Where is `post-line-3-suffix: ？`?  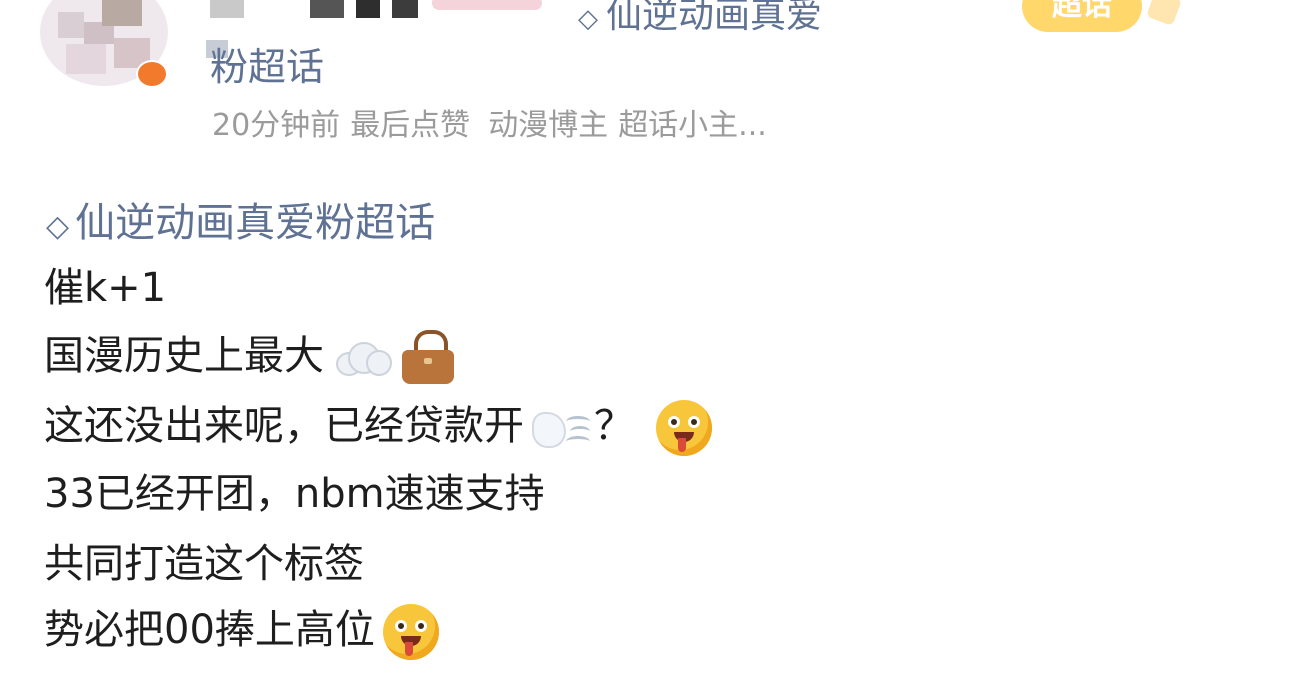
post-line-3-suffix: ？ is located at coordinates (614, 426).